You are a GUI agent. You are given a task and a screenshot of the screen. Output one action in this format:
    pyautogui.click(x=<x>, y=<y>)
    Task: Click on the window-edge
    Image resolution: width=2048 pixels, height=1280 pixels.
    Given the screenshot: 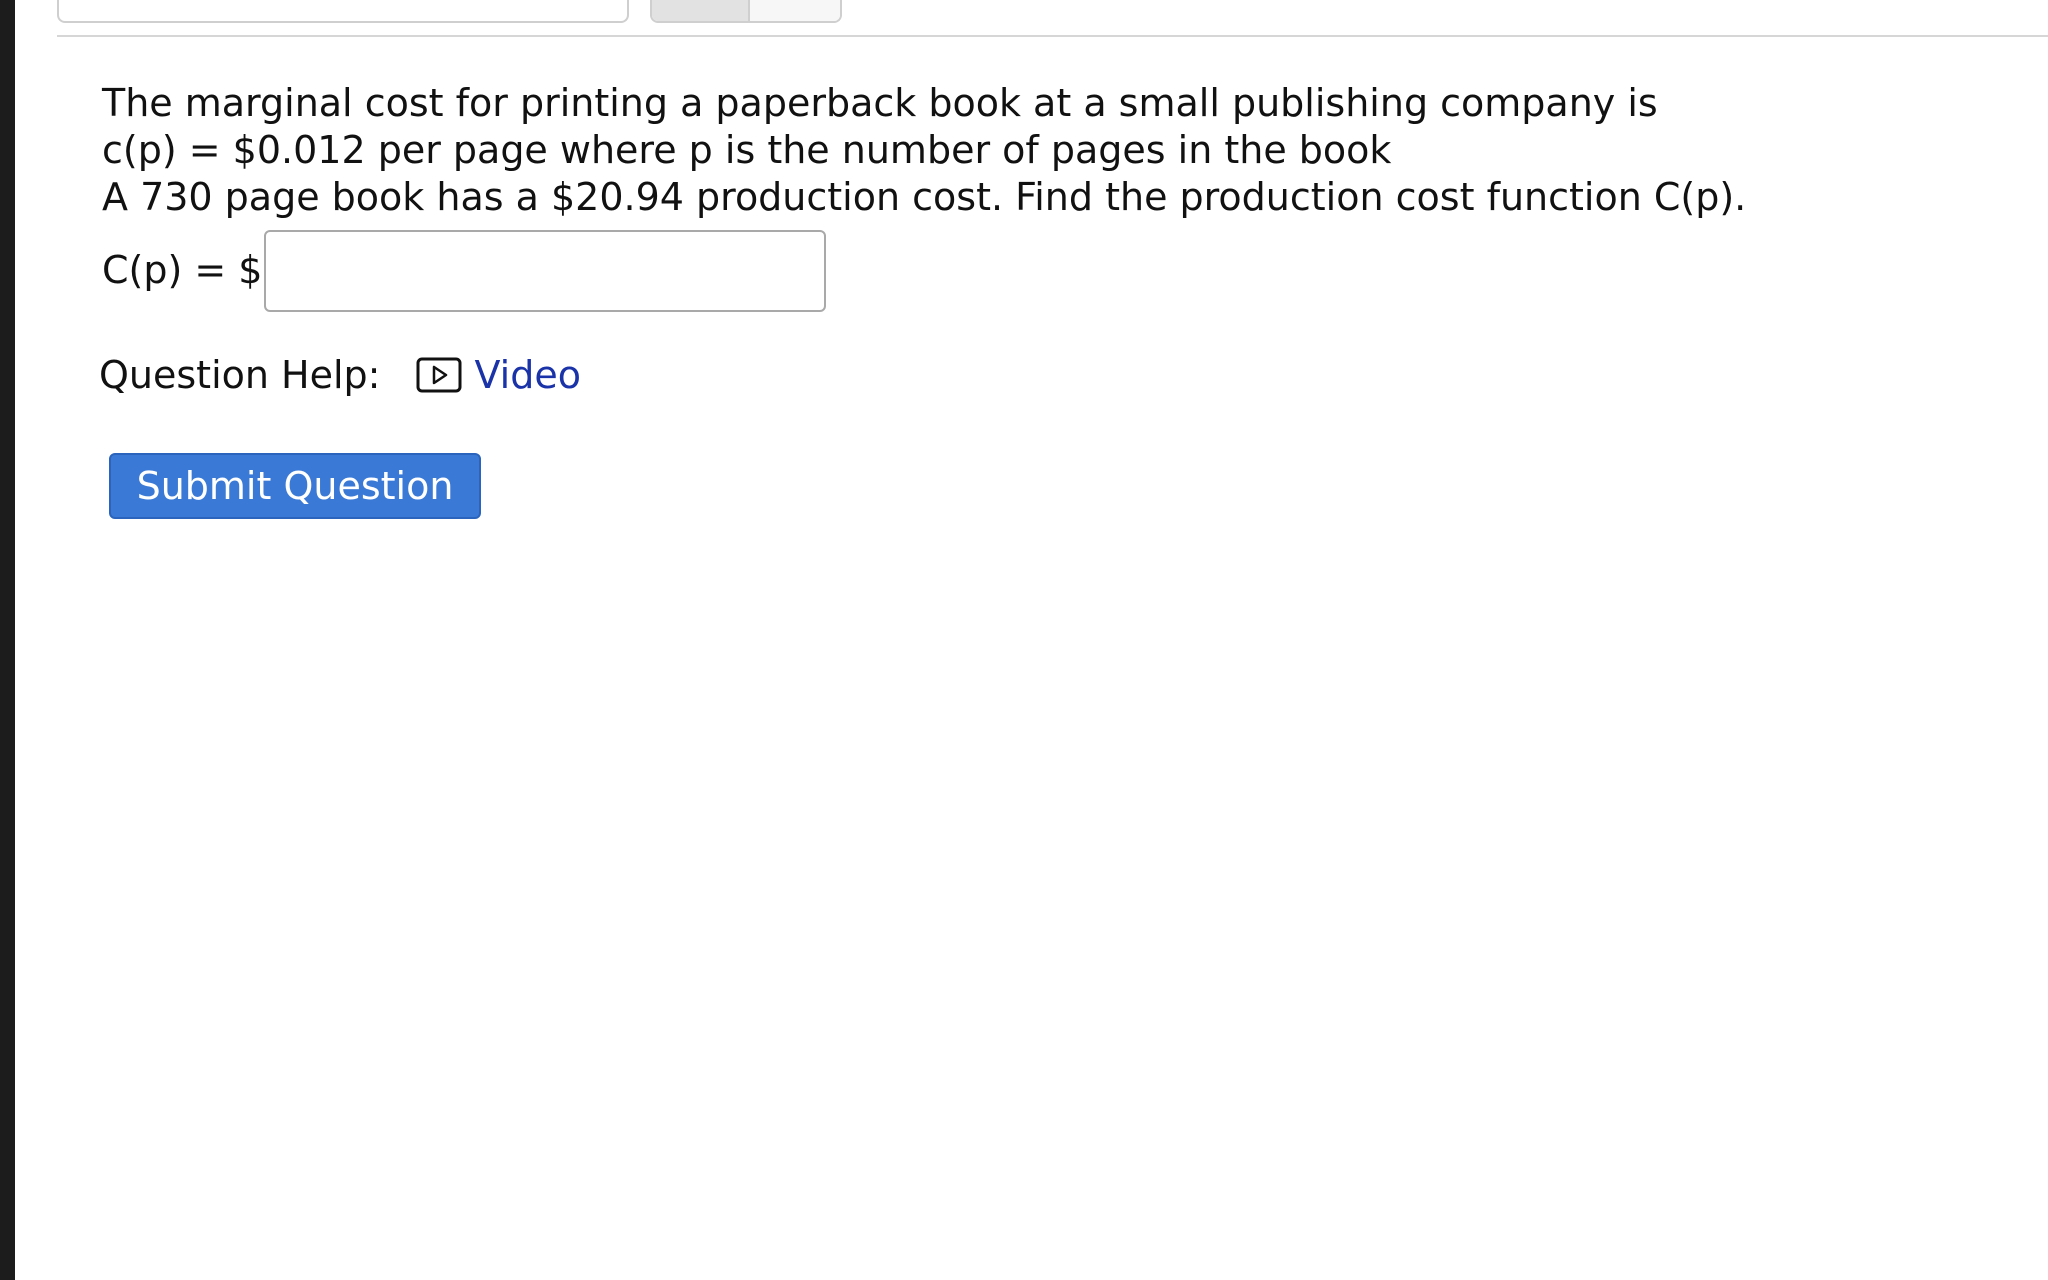 What is the action you would take?
    pyautogui.click(x=7, y=640)
    